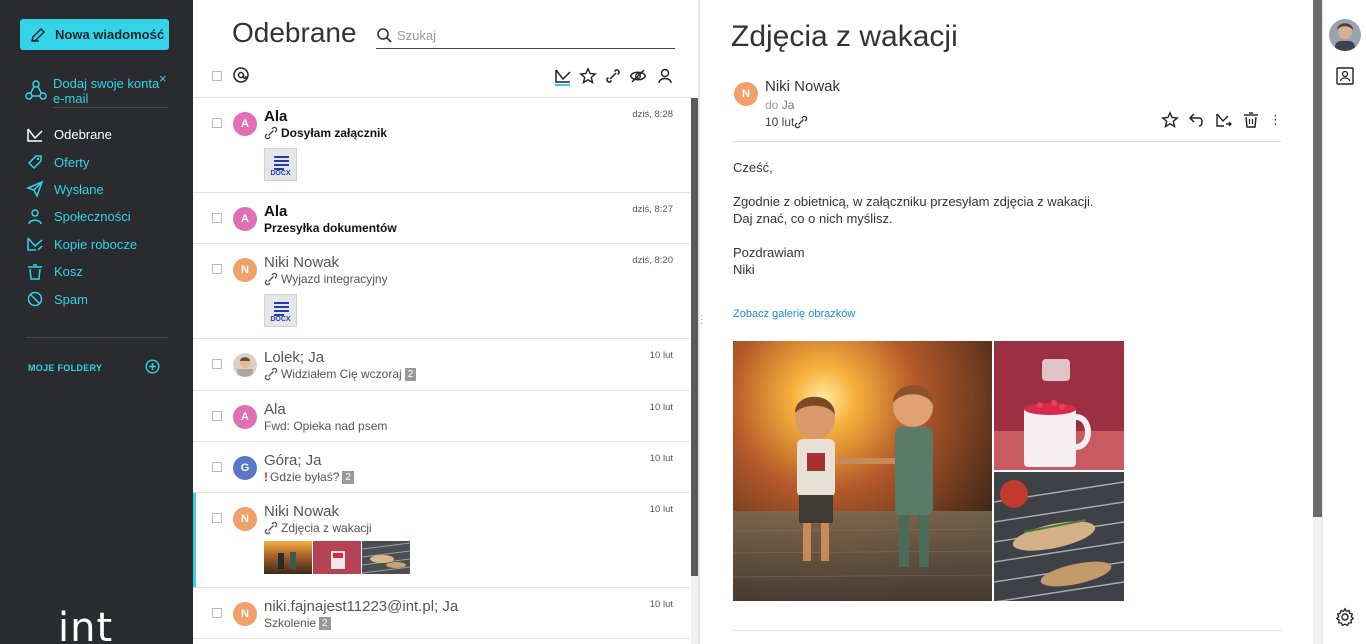 The height and width of the screenshot is (644, 1366). I want to click on folder-trash: Kosz, so click(106, 271).